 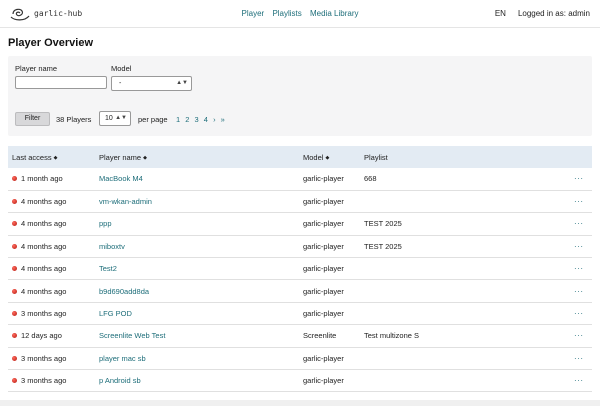 What do you see at coordinates (121, 178) in the screenshot?
I see `player-name-link: MacBook M4` at bounding box center [121, 178].